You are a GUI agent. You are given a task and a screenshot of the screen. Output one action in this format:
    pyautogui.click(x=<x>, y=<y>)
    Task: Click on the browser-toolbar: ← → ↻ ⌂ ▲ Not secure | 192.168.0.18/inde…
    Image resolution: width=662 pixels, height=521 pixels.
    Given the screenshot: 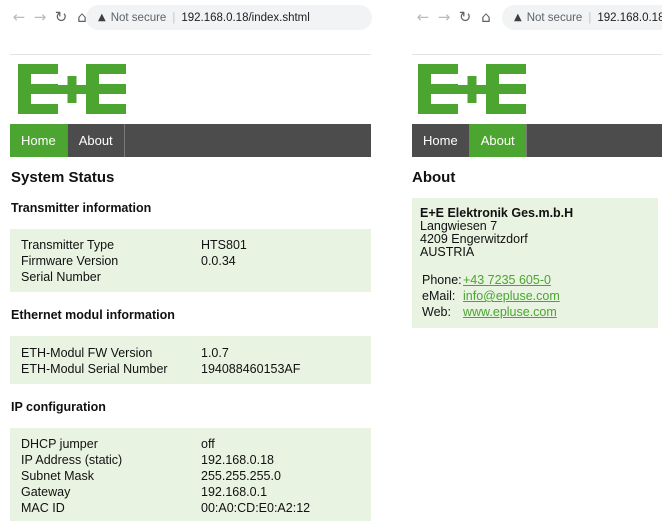 What is the action you would take?
    pyautogui.click(x=191, y=17)
    